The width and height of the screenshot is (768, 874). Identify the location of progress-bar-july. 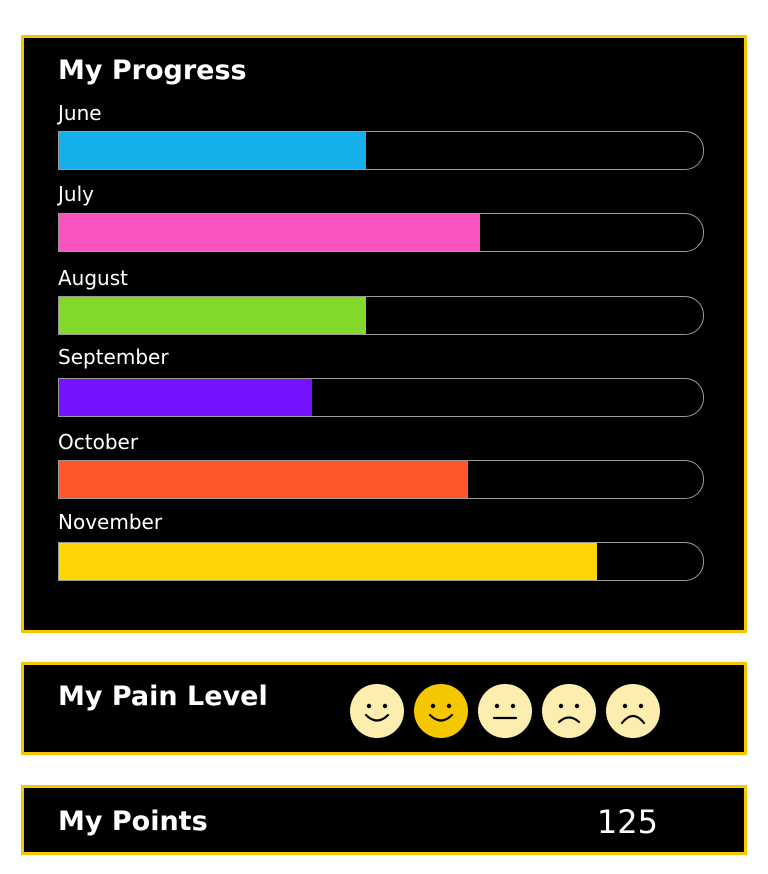
(381, 232).